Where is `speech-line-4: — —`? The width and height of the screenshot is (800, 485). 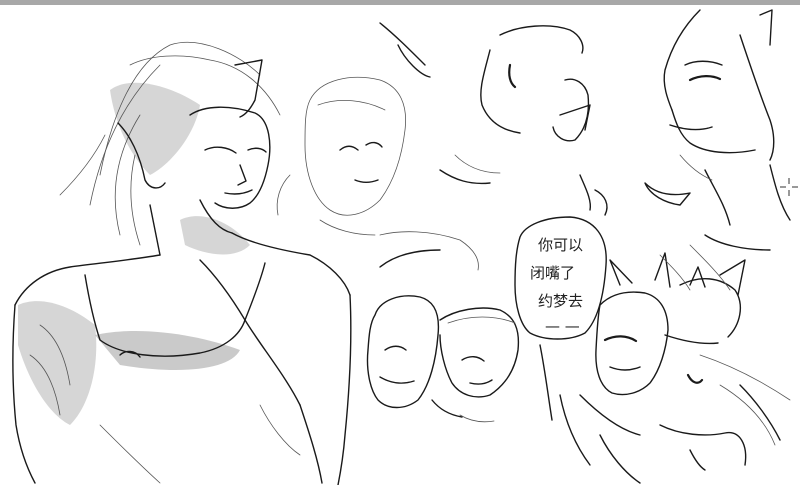 speech-line-4: — — is located at coordinates (562, 326).